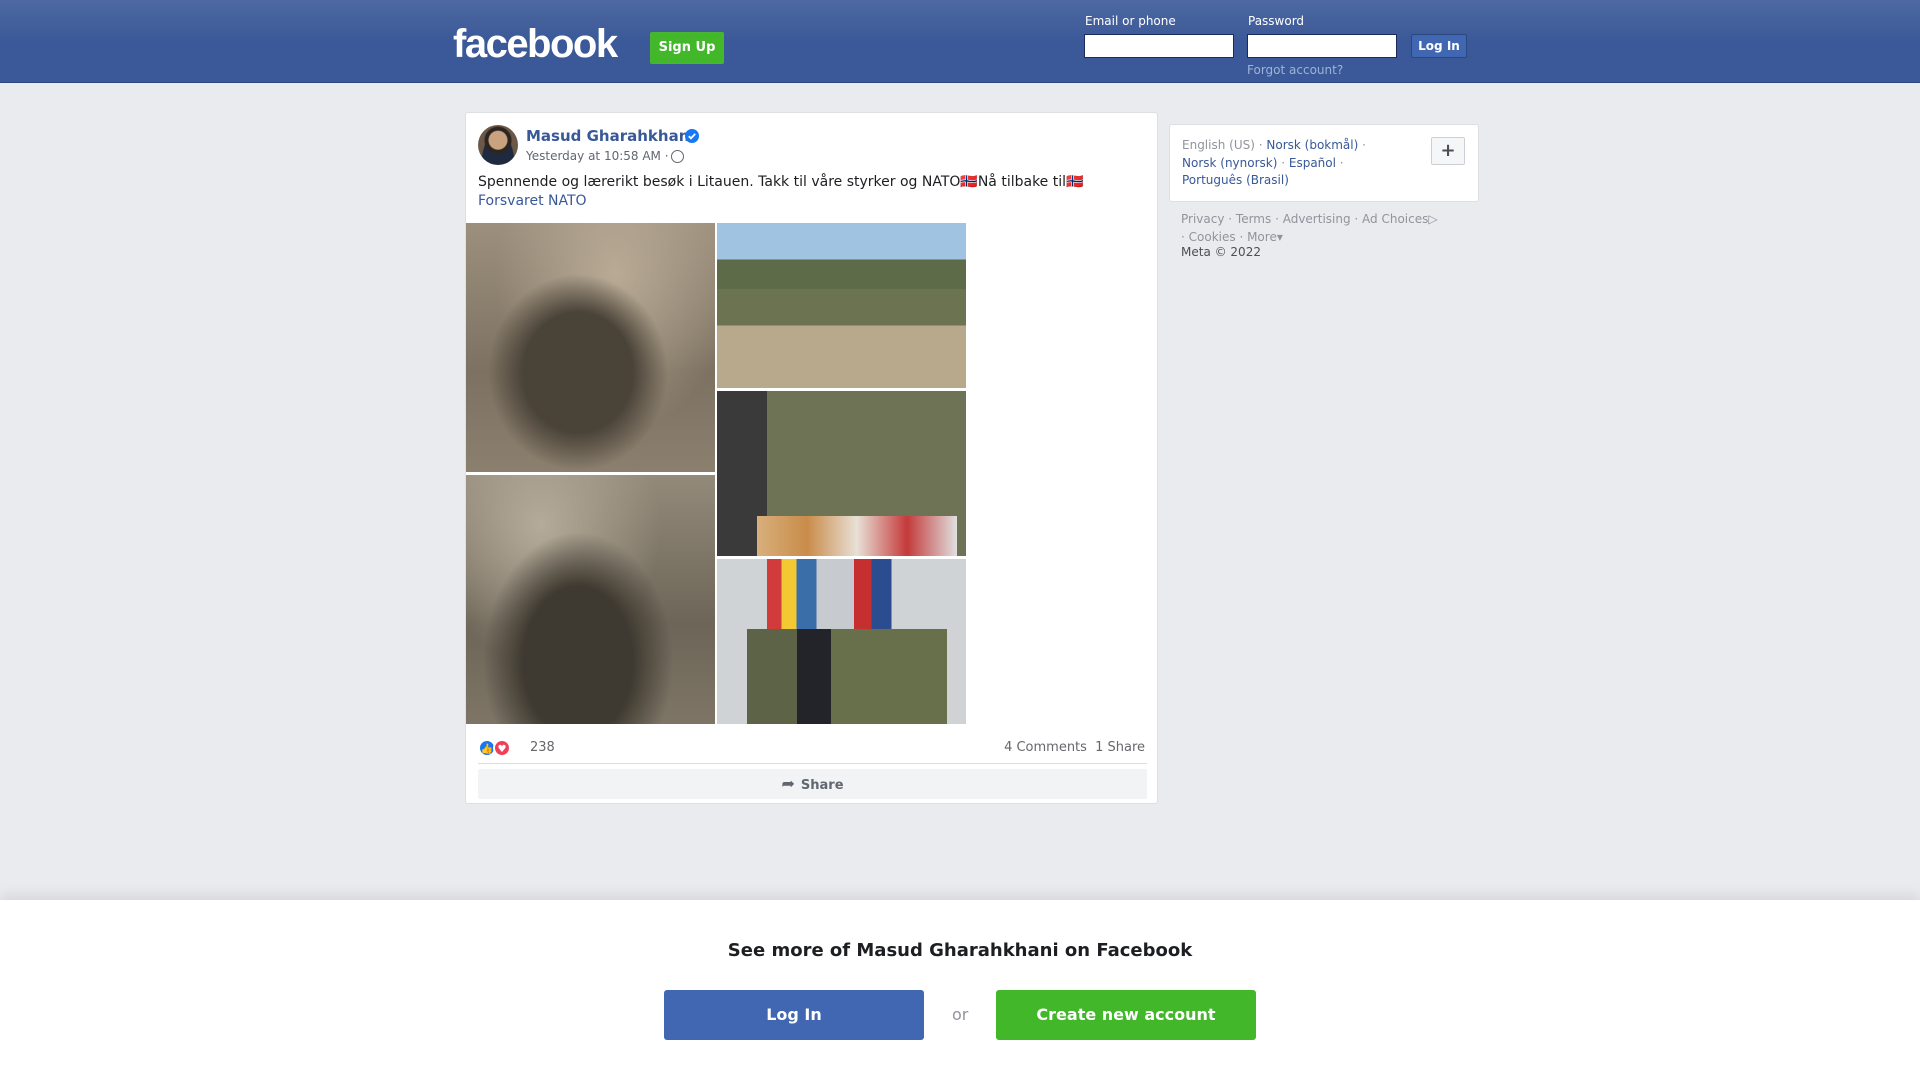  I want to click on author-avatar, so click(498, 145).